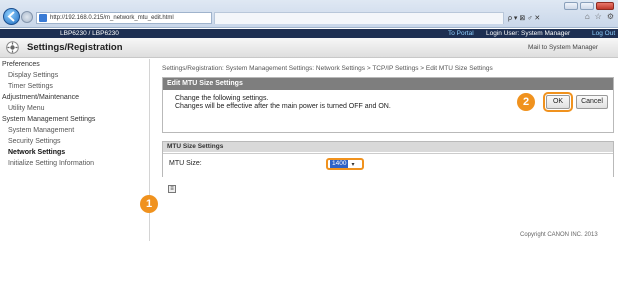 The image size is (618, 298). I want to click on model-name: LBP6230 / LBP6230, so click(89, 33).